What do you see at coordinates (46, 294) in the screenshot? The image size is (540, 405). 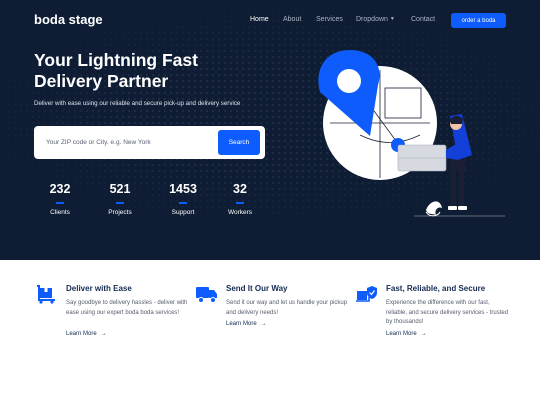 I see `dolly-icon` at bounding box center [46, 294].